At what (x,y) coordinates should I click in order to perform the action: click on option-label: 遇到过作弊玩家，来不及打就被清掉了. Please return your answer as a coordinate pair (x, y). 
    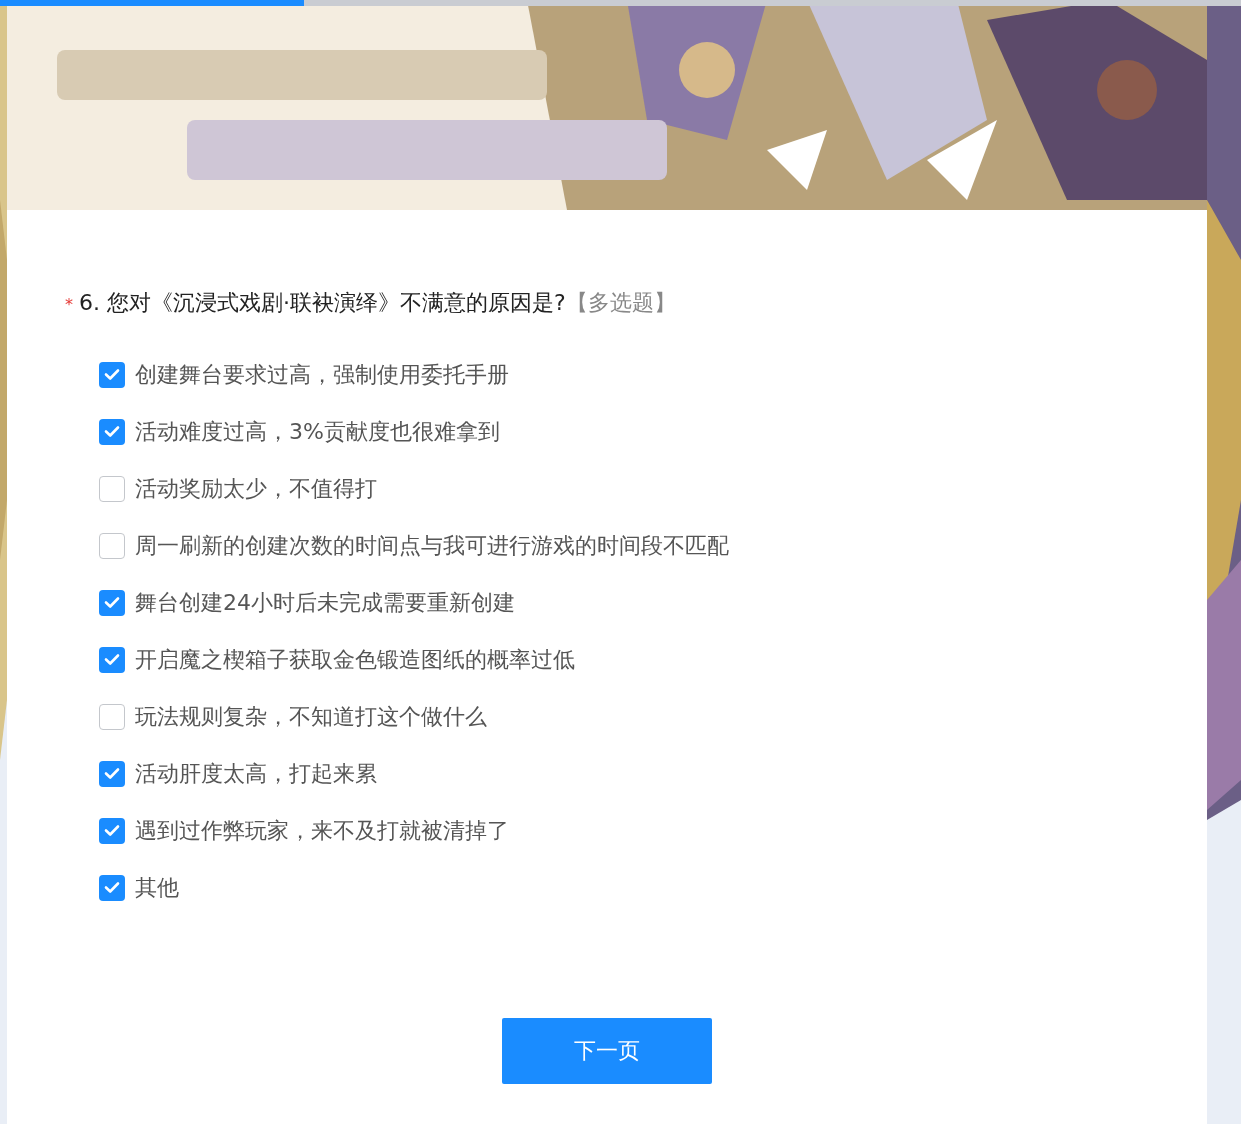
    Looking at the image, I should click on (322, 830).